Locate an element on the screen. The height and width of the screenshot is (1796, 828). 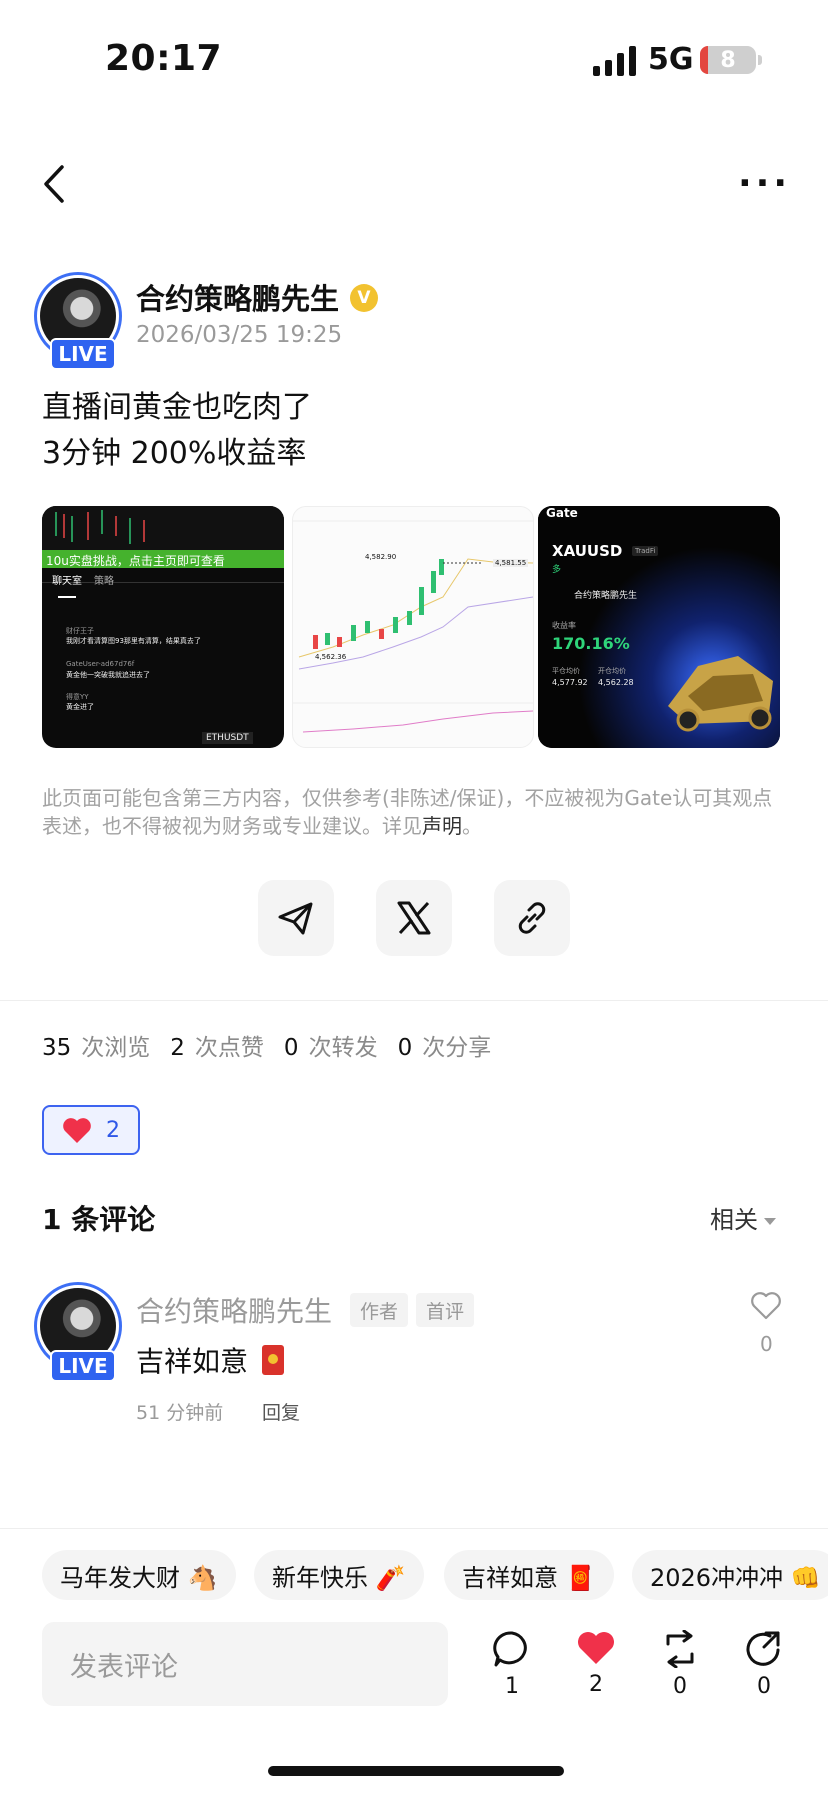
pnl-close-label: 平仓均价 is located at coordinates (566, 671).